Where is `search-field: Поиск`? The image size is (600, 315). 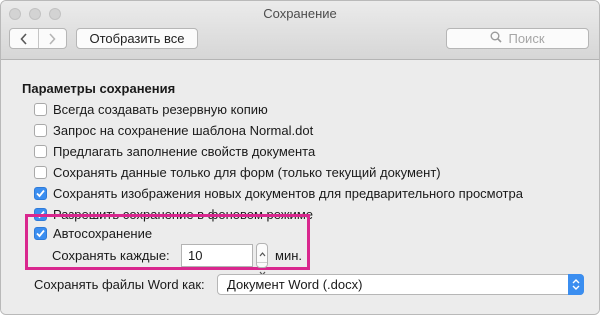
search-field: Поиск is located at coordinates (517, 38).